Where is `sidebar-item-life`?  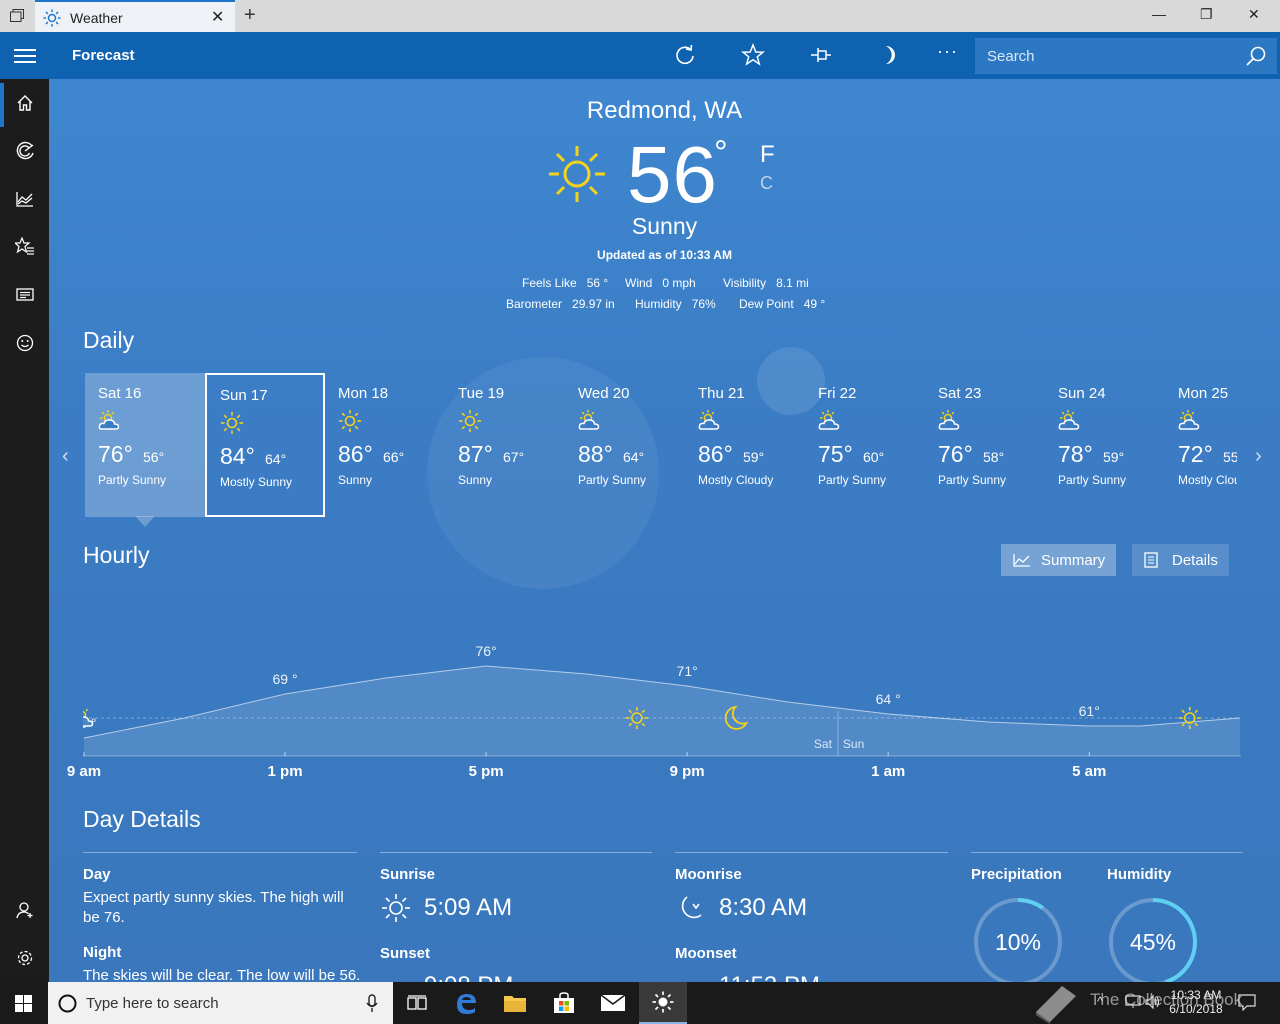
sidebar-item-life is located at coordinates (24, 343).